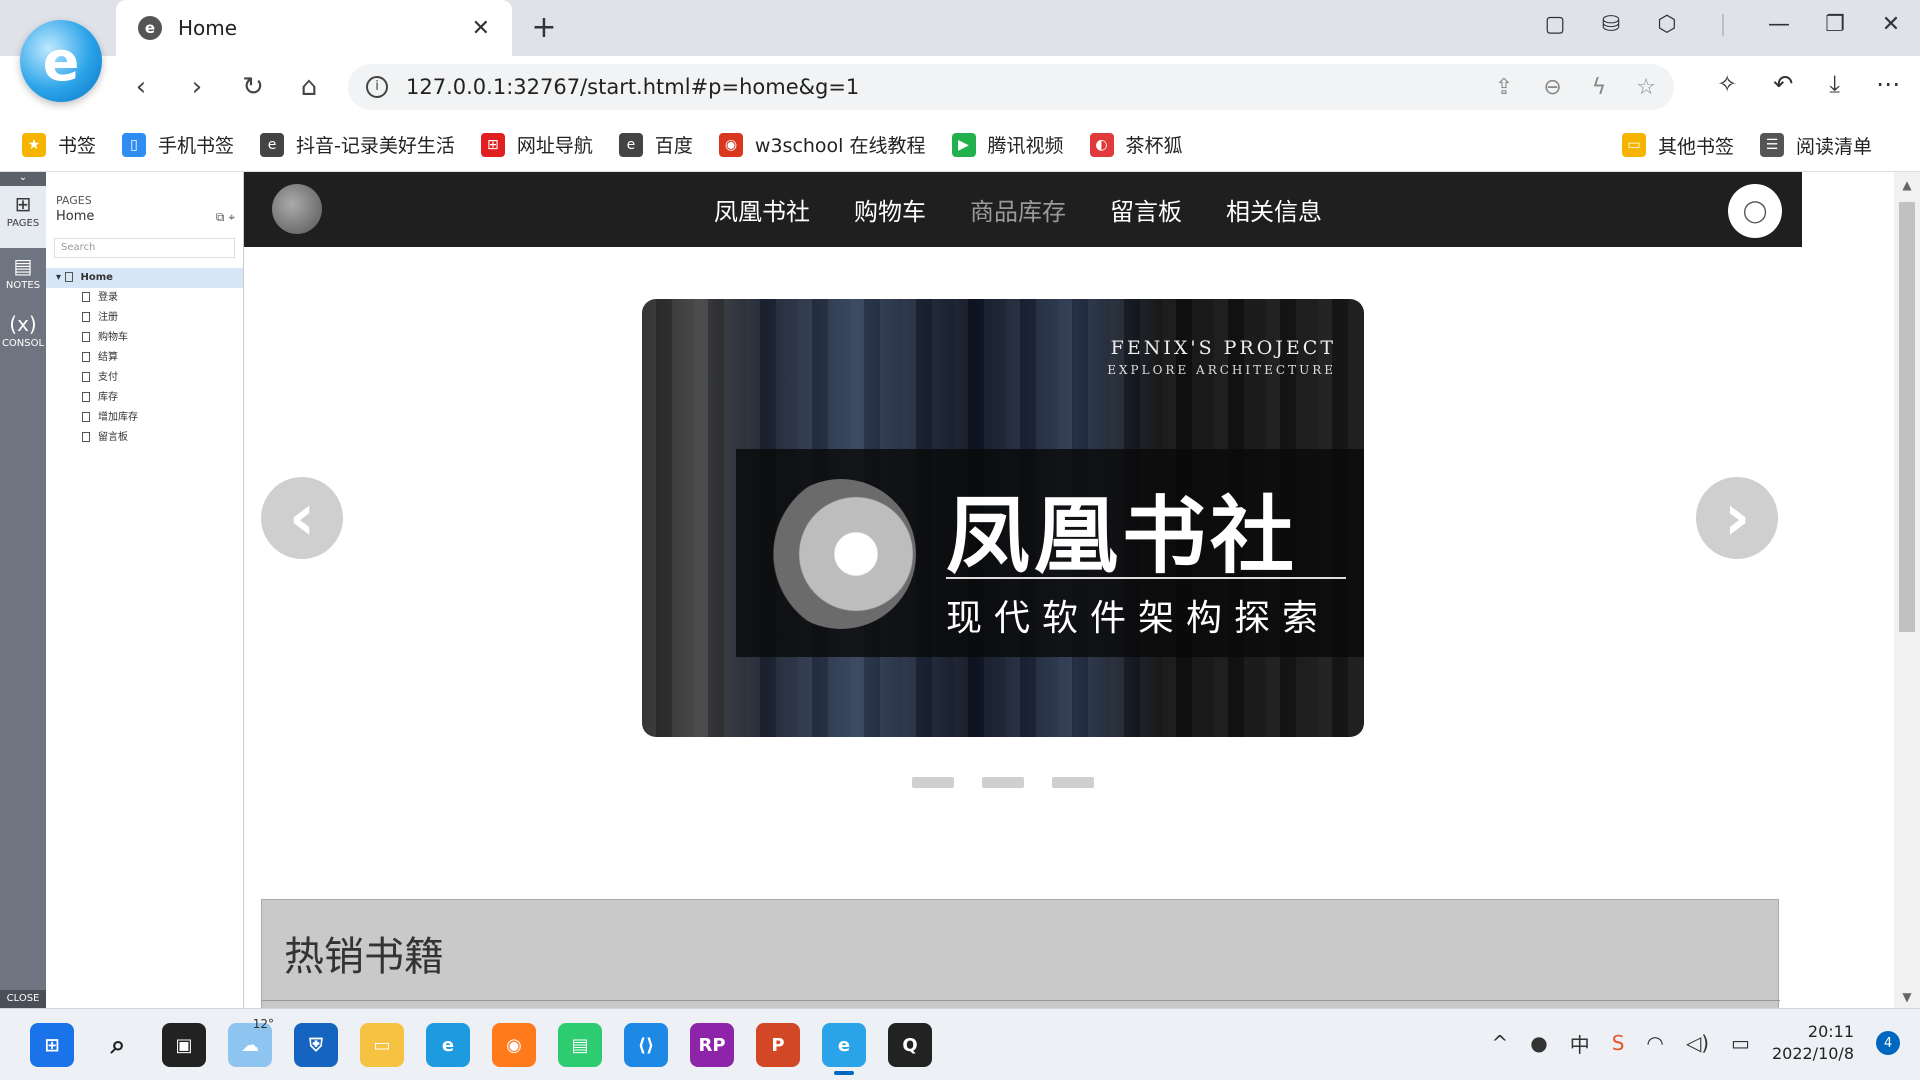 This screenshot has width=1920, height=1080. I want to click on tree-node: 购物车, so click(144, 338).